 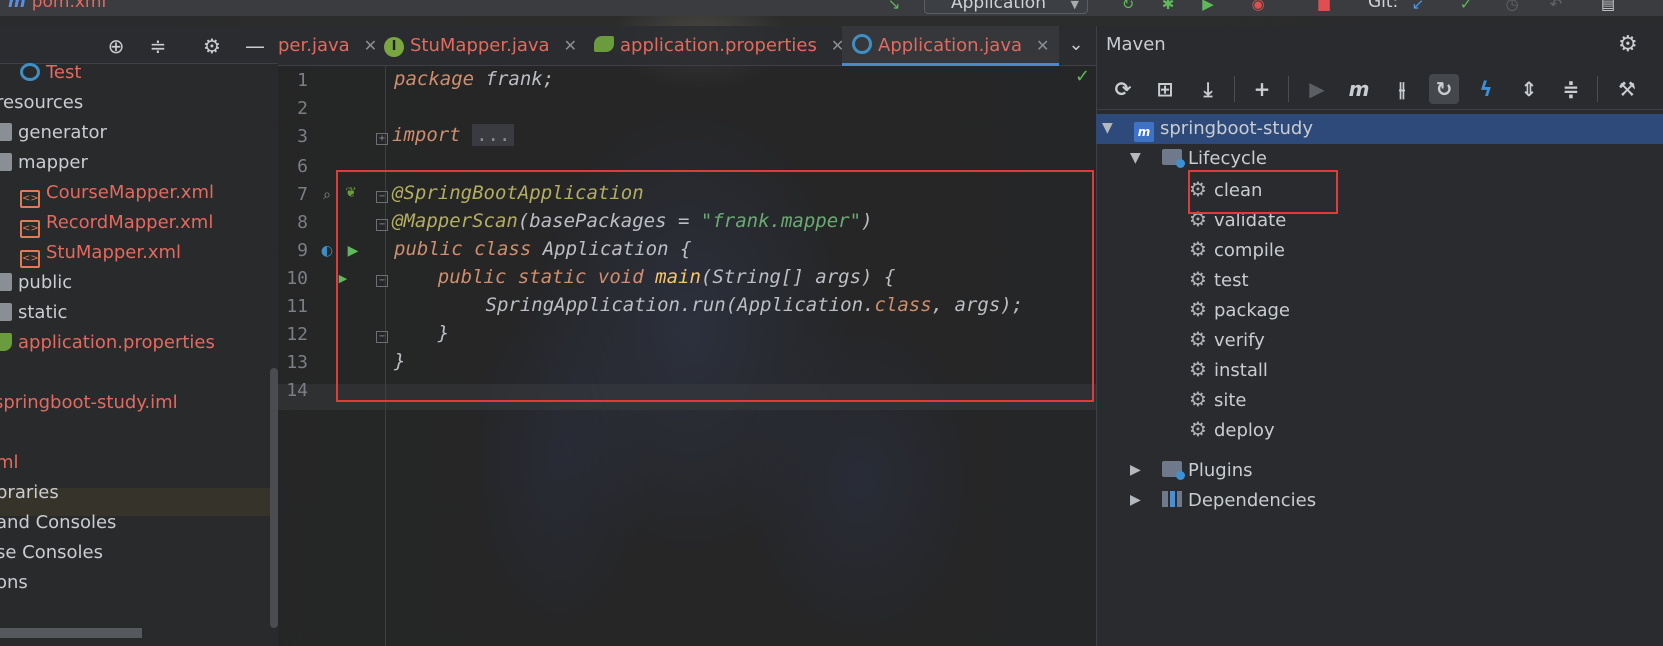 I want to click on goal-package: ⚙ package, so click(x=1239, y=309).